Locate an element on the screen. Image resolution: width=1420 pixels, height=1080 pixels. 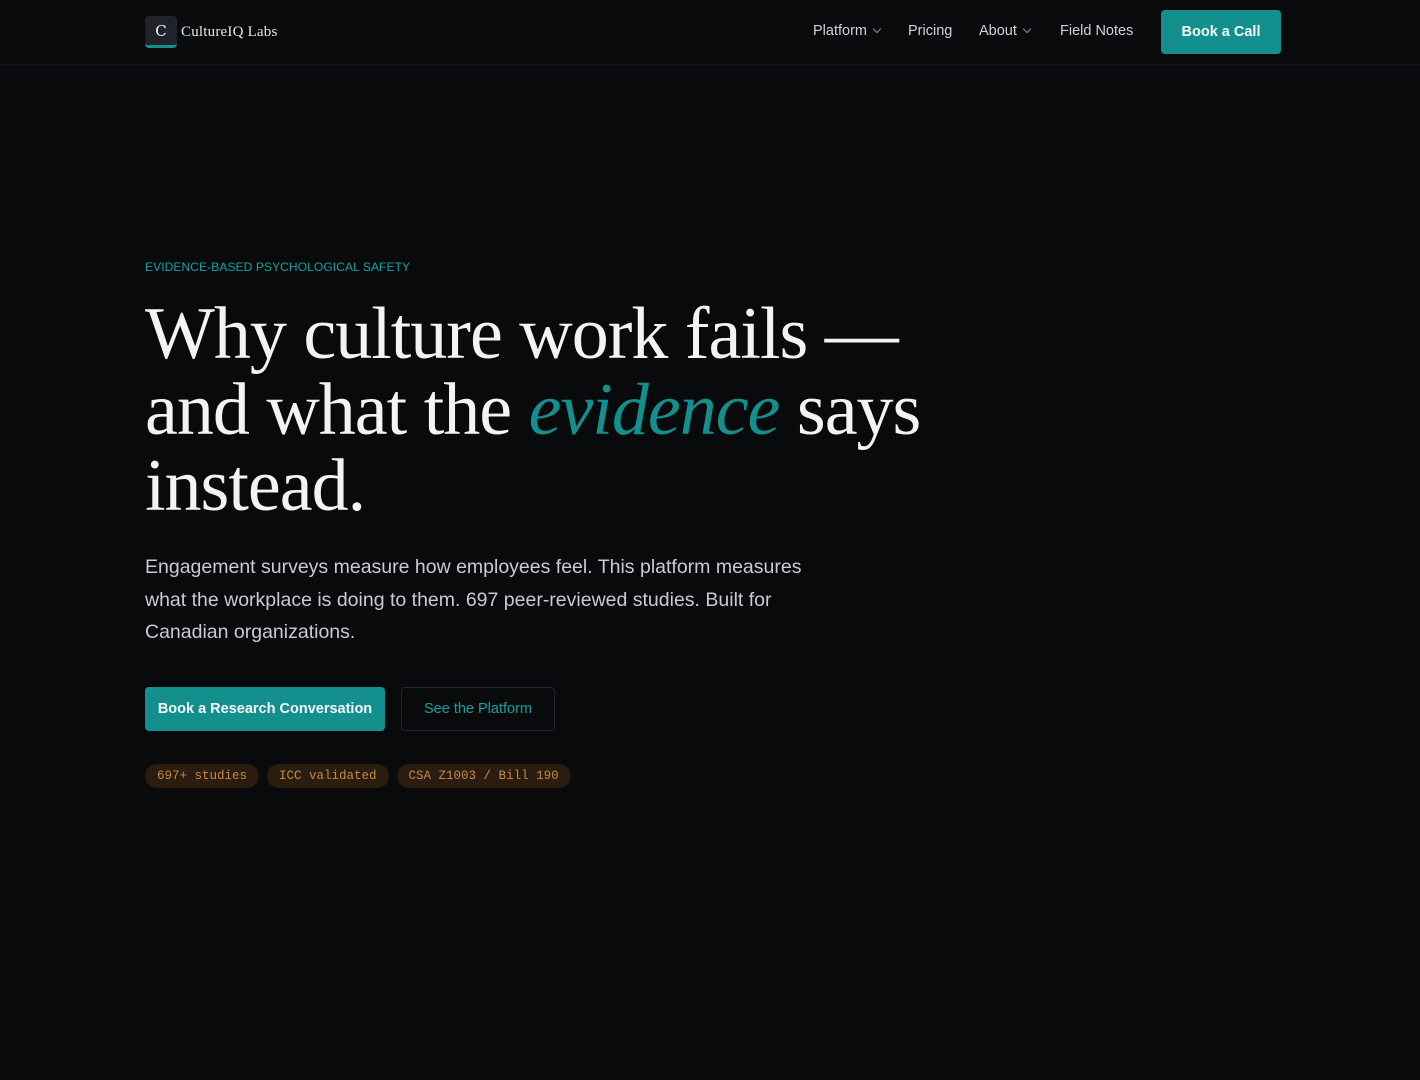
hero-eyebrow: EVIDENCE-BASED PSYCHOLOGICAL SAFETY is located at coordinates (278, 267).